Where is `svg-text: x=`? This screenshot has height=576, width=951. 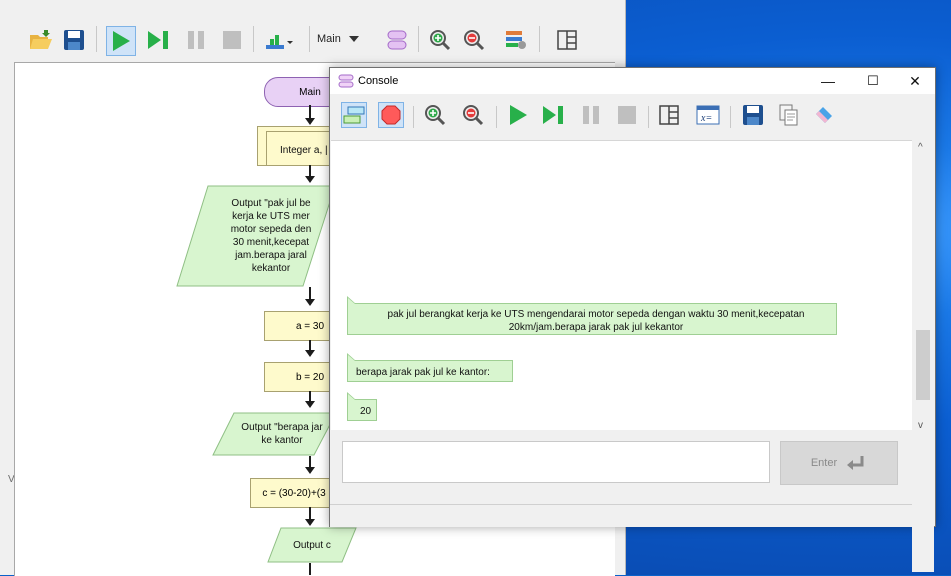
svg-text: x= is located at coordinates (706, 118).